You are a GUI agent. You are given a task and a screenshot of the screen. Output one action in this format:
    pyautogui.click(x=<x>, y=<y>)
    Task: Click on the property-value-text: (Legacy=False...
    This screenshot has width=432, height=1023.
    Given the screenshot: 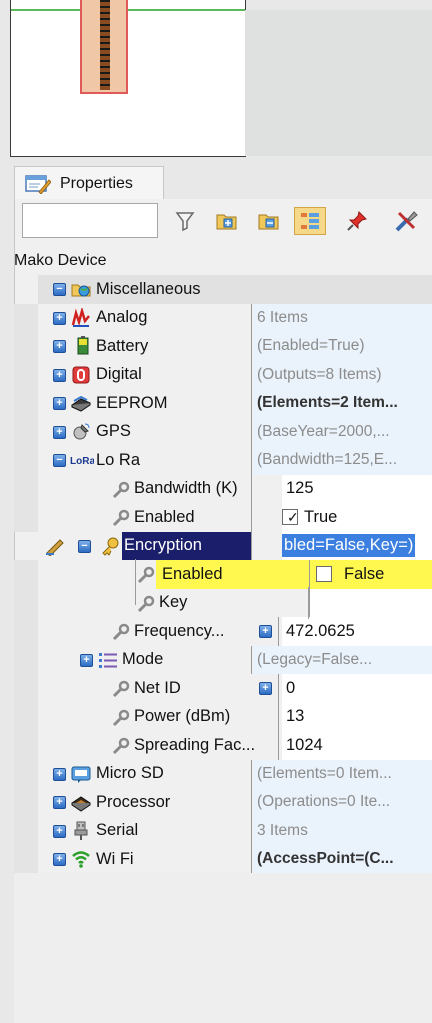 What is the action you would take?
    pyautogui.click(x=315, y=659)
    